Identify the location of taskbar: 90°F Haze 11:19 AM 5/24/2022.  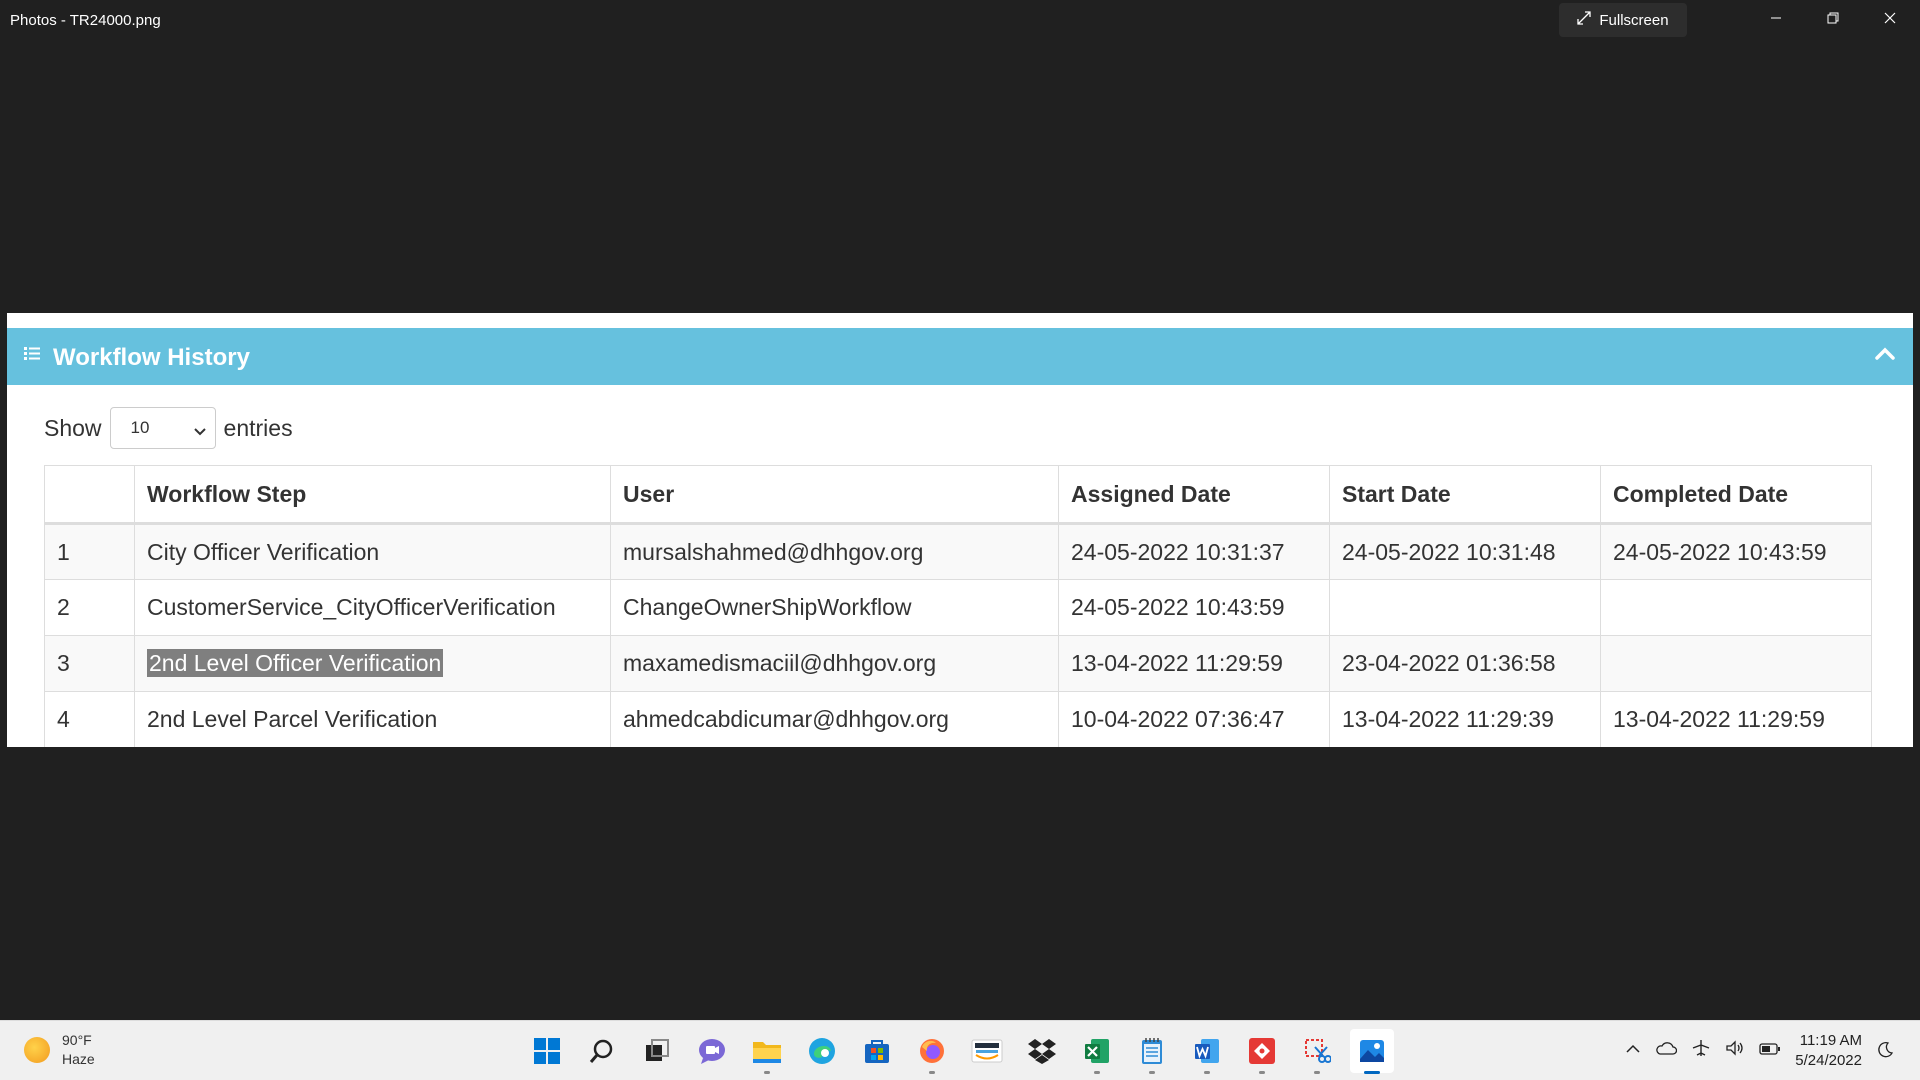
(960, 1050).